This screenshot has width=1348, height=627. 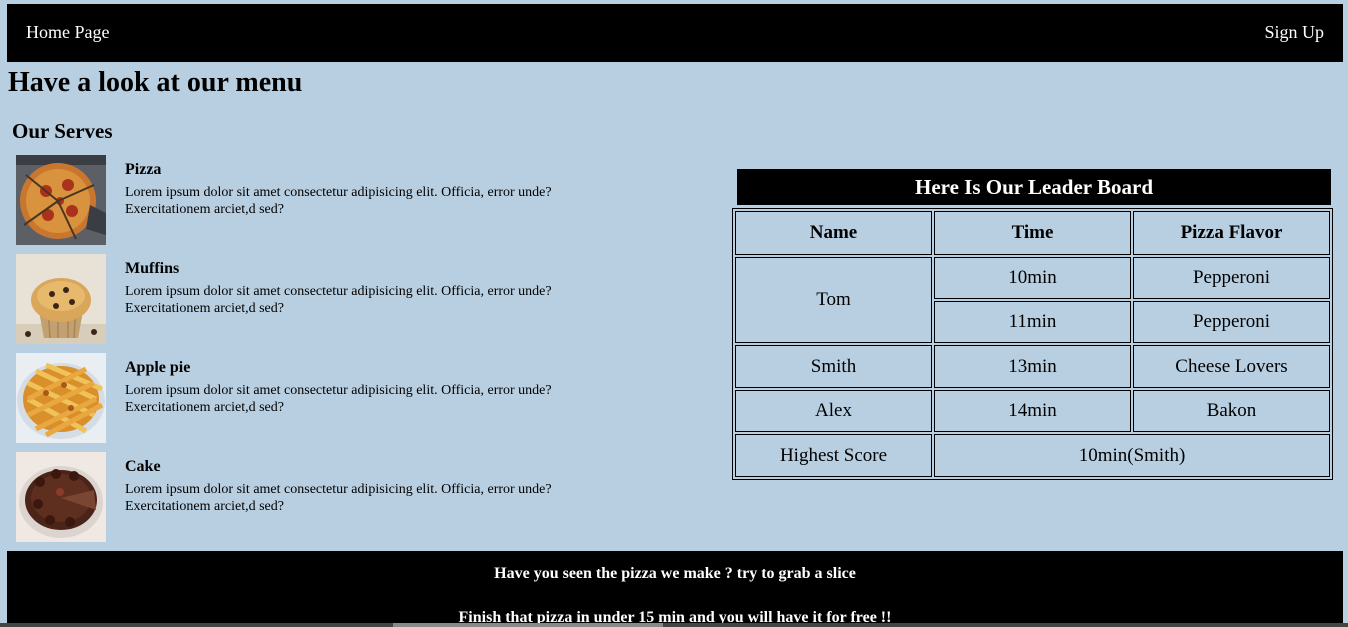 What do you see at coordinates (61, 200) in the screenshot?
I see `pizza-image` at bounding box center [61, 200].